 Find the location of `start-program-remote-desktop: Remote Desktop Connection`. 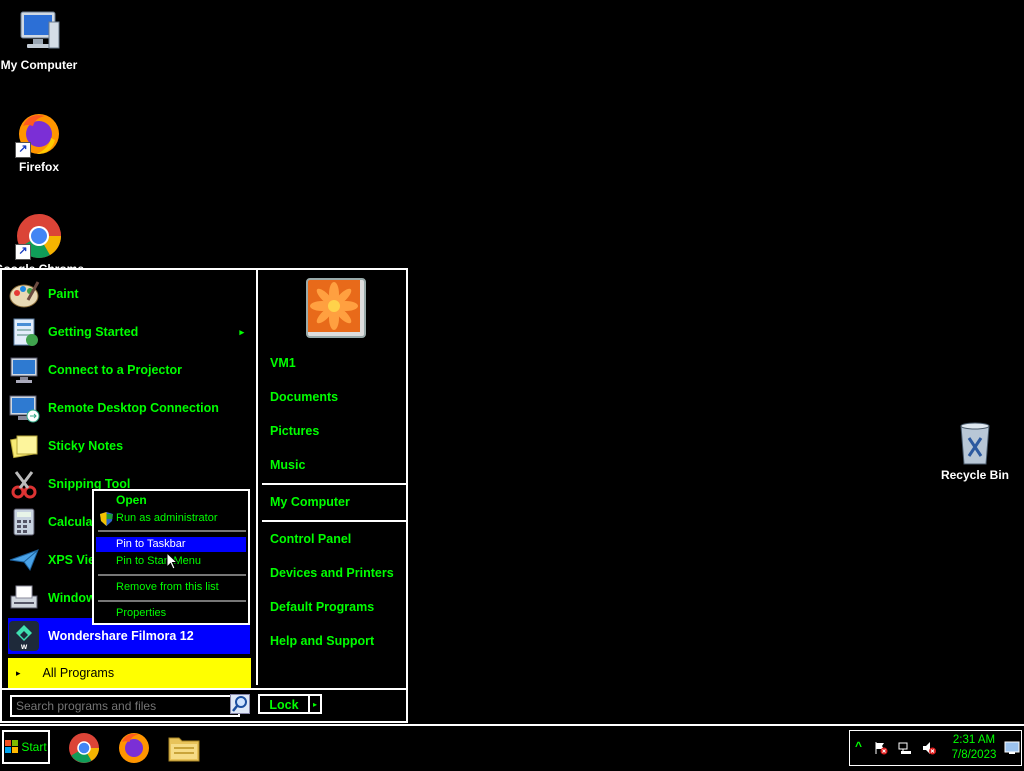

start-program-remote-desktop: Remote Desktop Connection is located at coordinates (129, 408).